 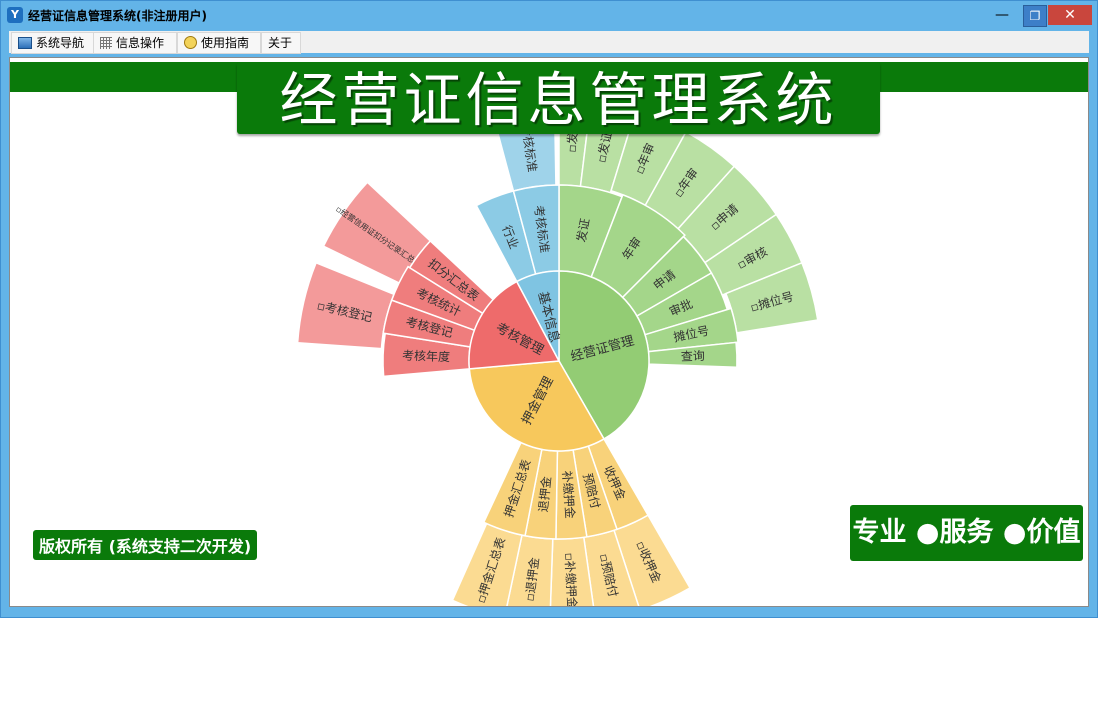 What do you see at coordinates (572, 142) in the screenshot?
I see `outer-ring-label: ▫发` at bounding box center [572, 142].